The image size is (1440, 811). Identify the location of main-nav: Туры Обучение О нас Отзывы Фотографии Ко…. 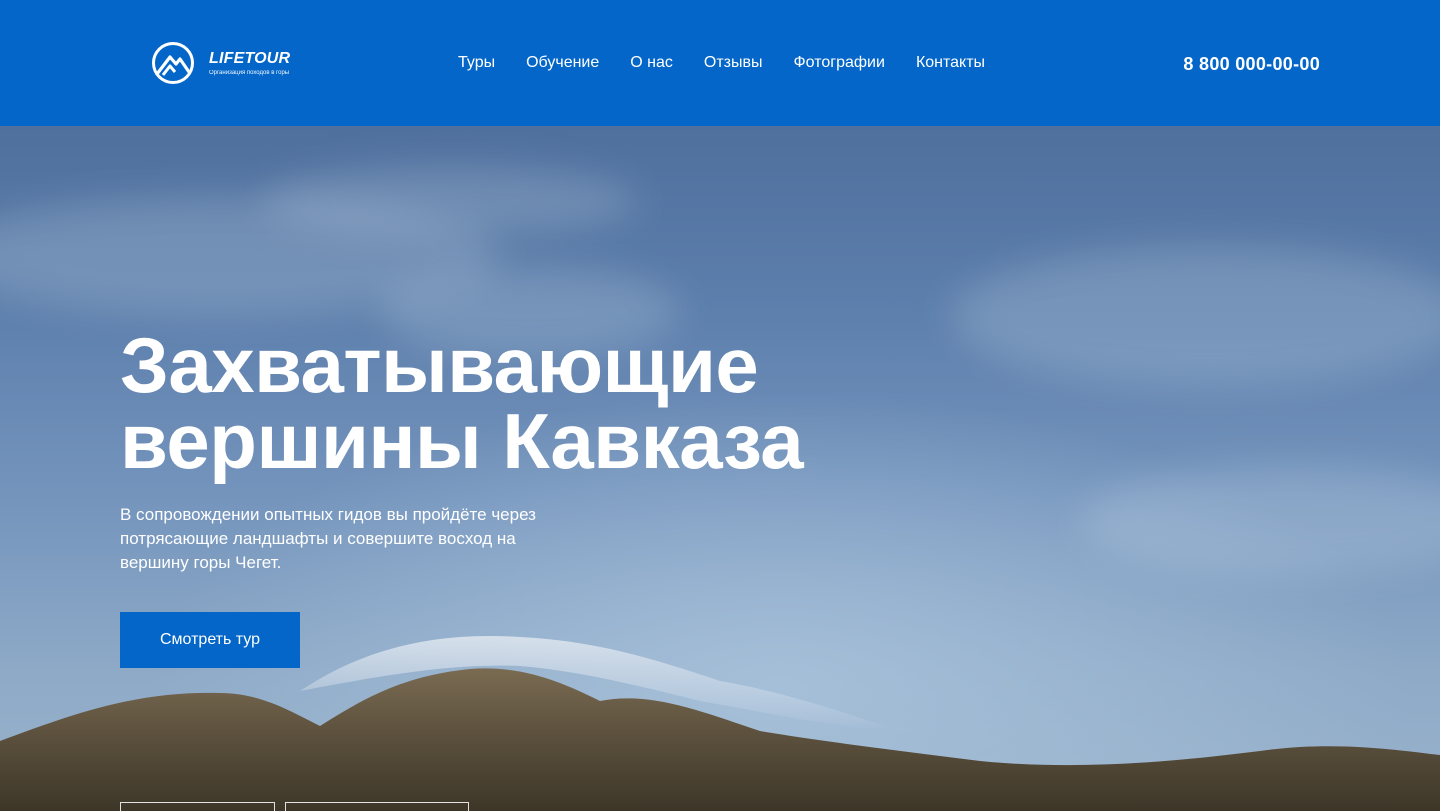
(721, 63).